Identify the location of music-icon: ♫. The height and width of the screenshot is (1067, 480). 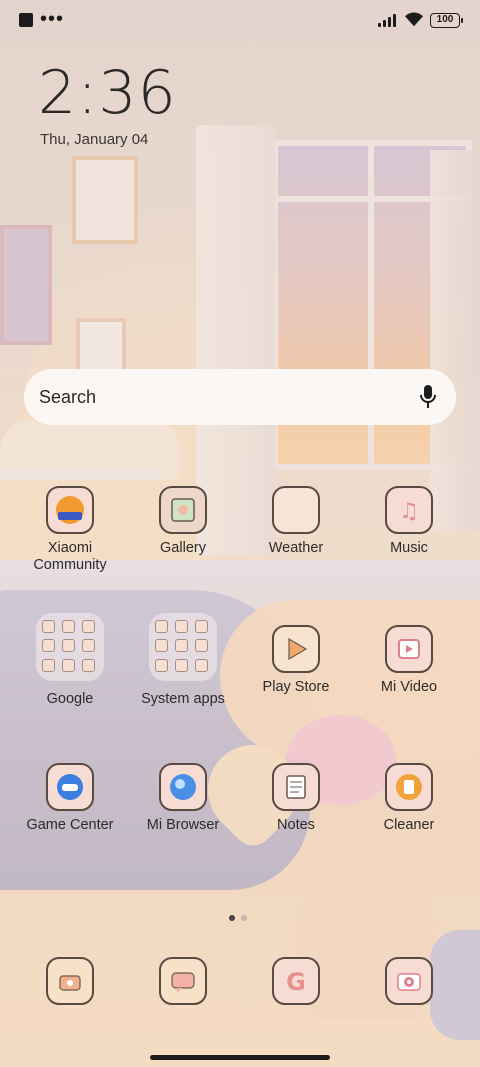
(409, 510).